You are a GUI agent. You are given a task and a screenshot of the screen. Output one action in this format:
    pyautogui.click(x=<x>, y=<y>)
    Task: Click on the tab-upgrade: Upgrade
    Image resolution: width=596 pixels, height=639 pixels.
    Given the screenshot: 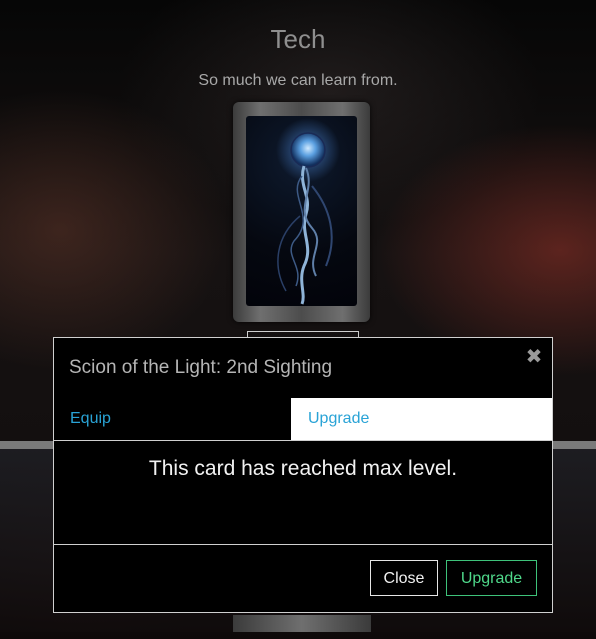 What is the action you would take?
    pyautogui.click(x=421, y=419)
    